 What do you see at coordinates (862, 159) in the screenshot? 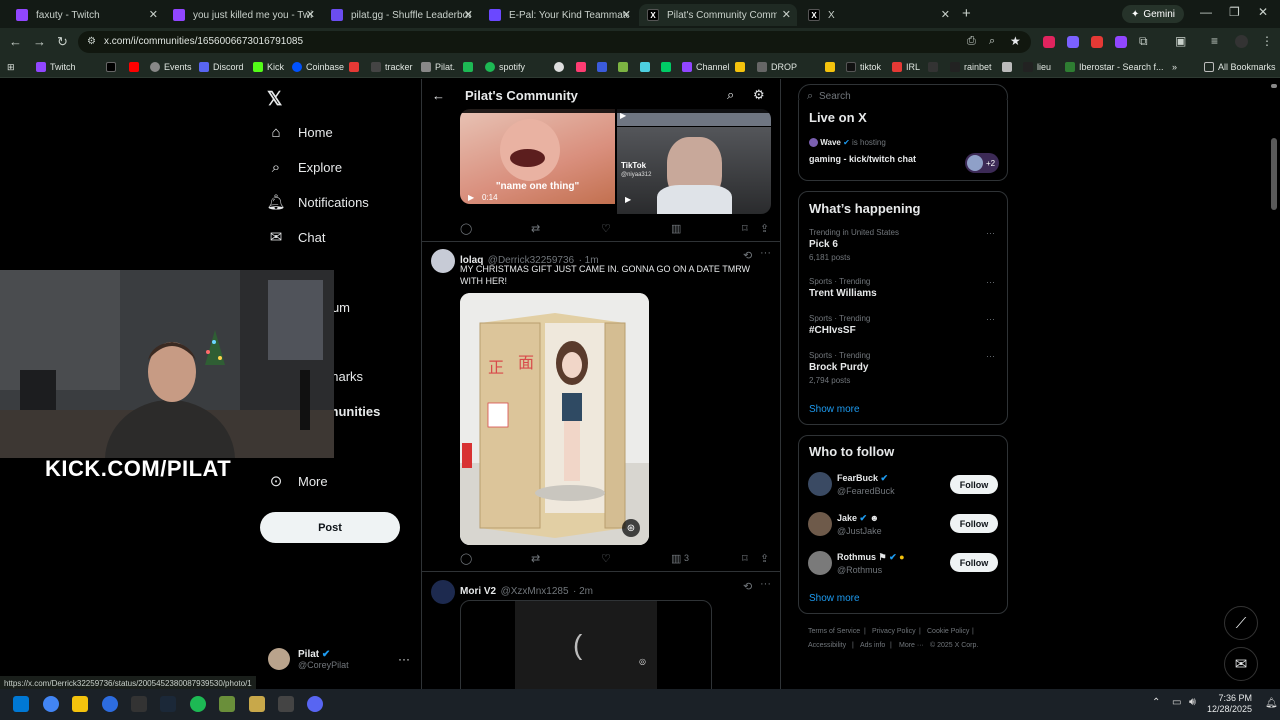
I see `live-stream-title: gaming - kick/twitch chat` at bounding box center [862, 159].